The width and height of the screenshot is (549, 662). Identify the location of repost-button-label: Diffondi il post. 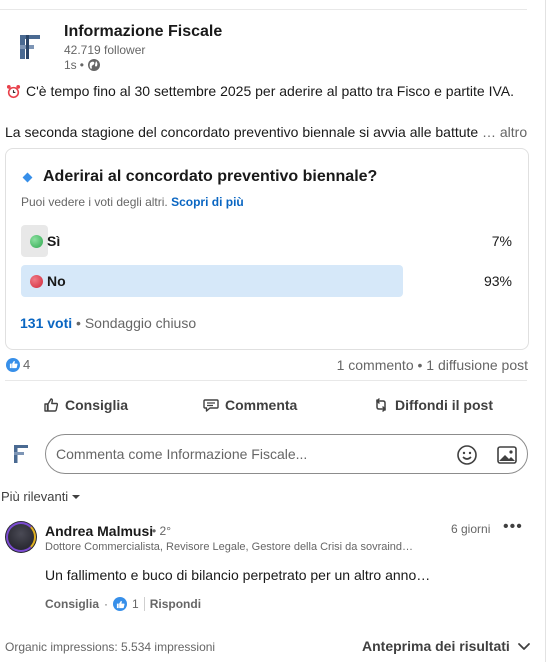
(444, 405).